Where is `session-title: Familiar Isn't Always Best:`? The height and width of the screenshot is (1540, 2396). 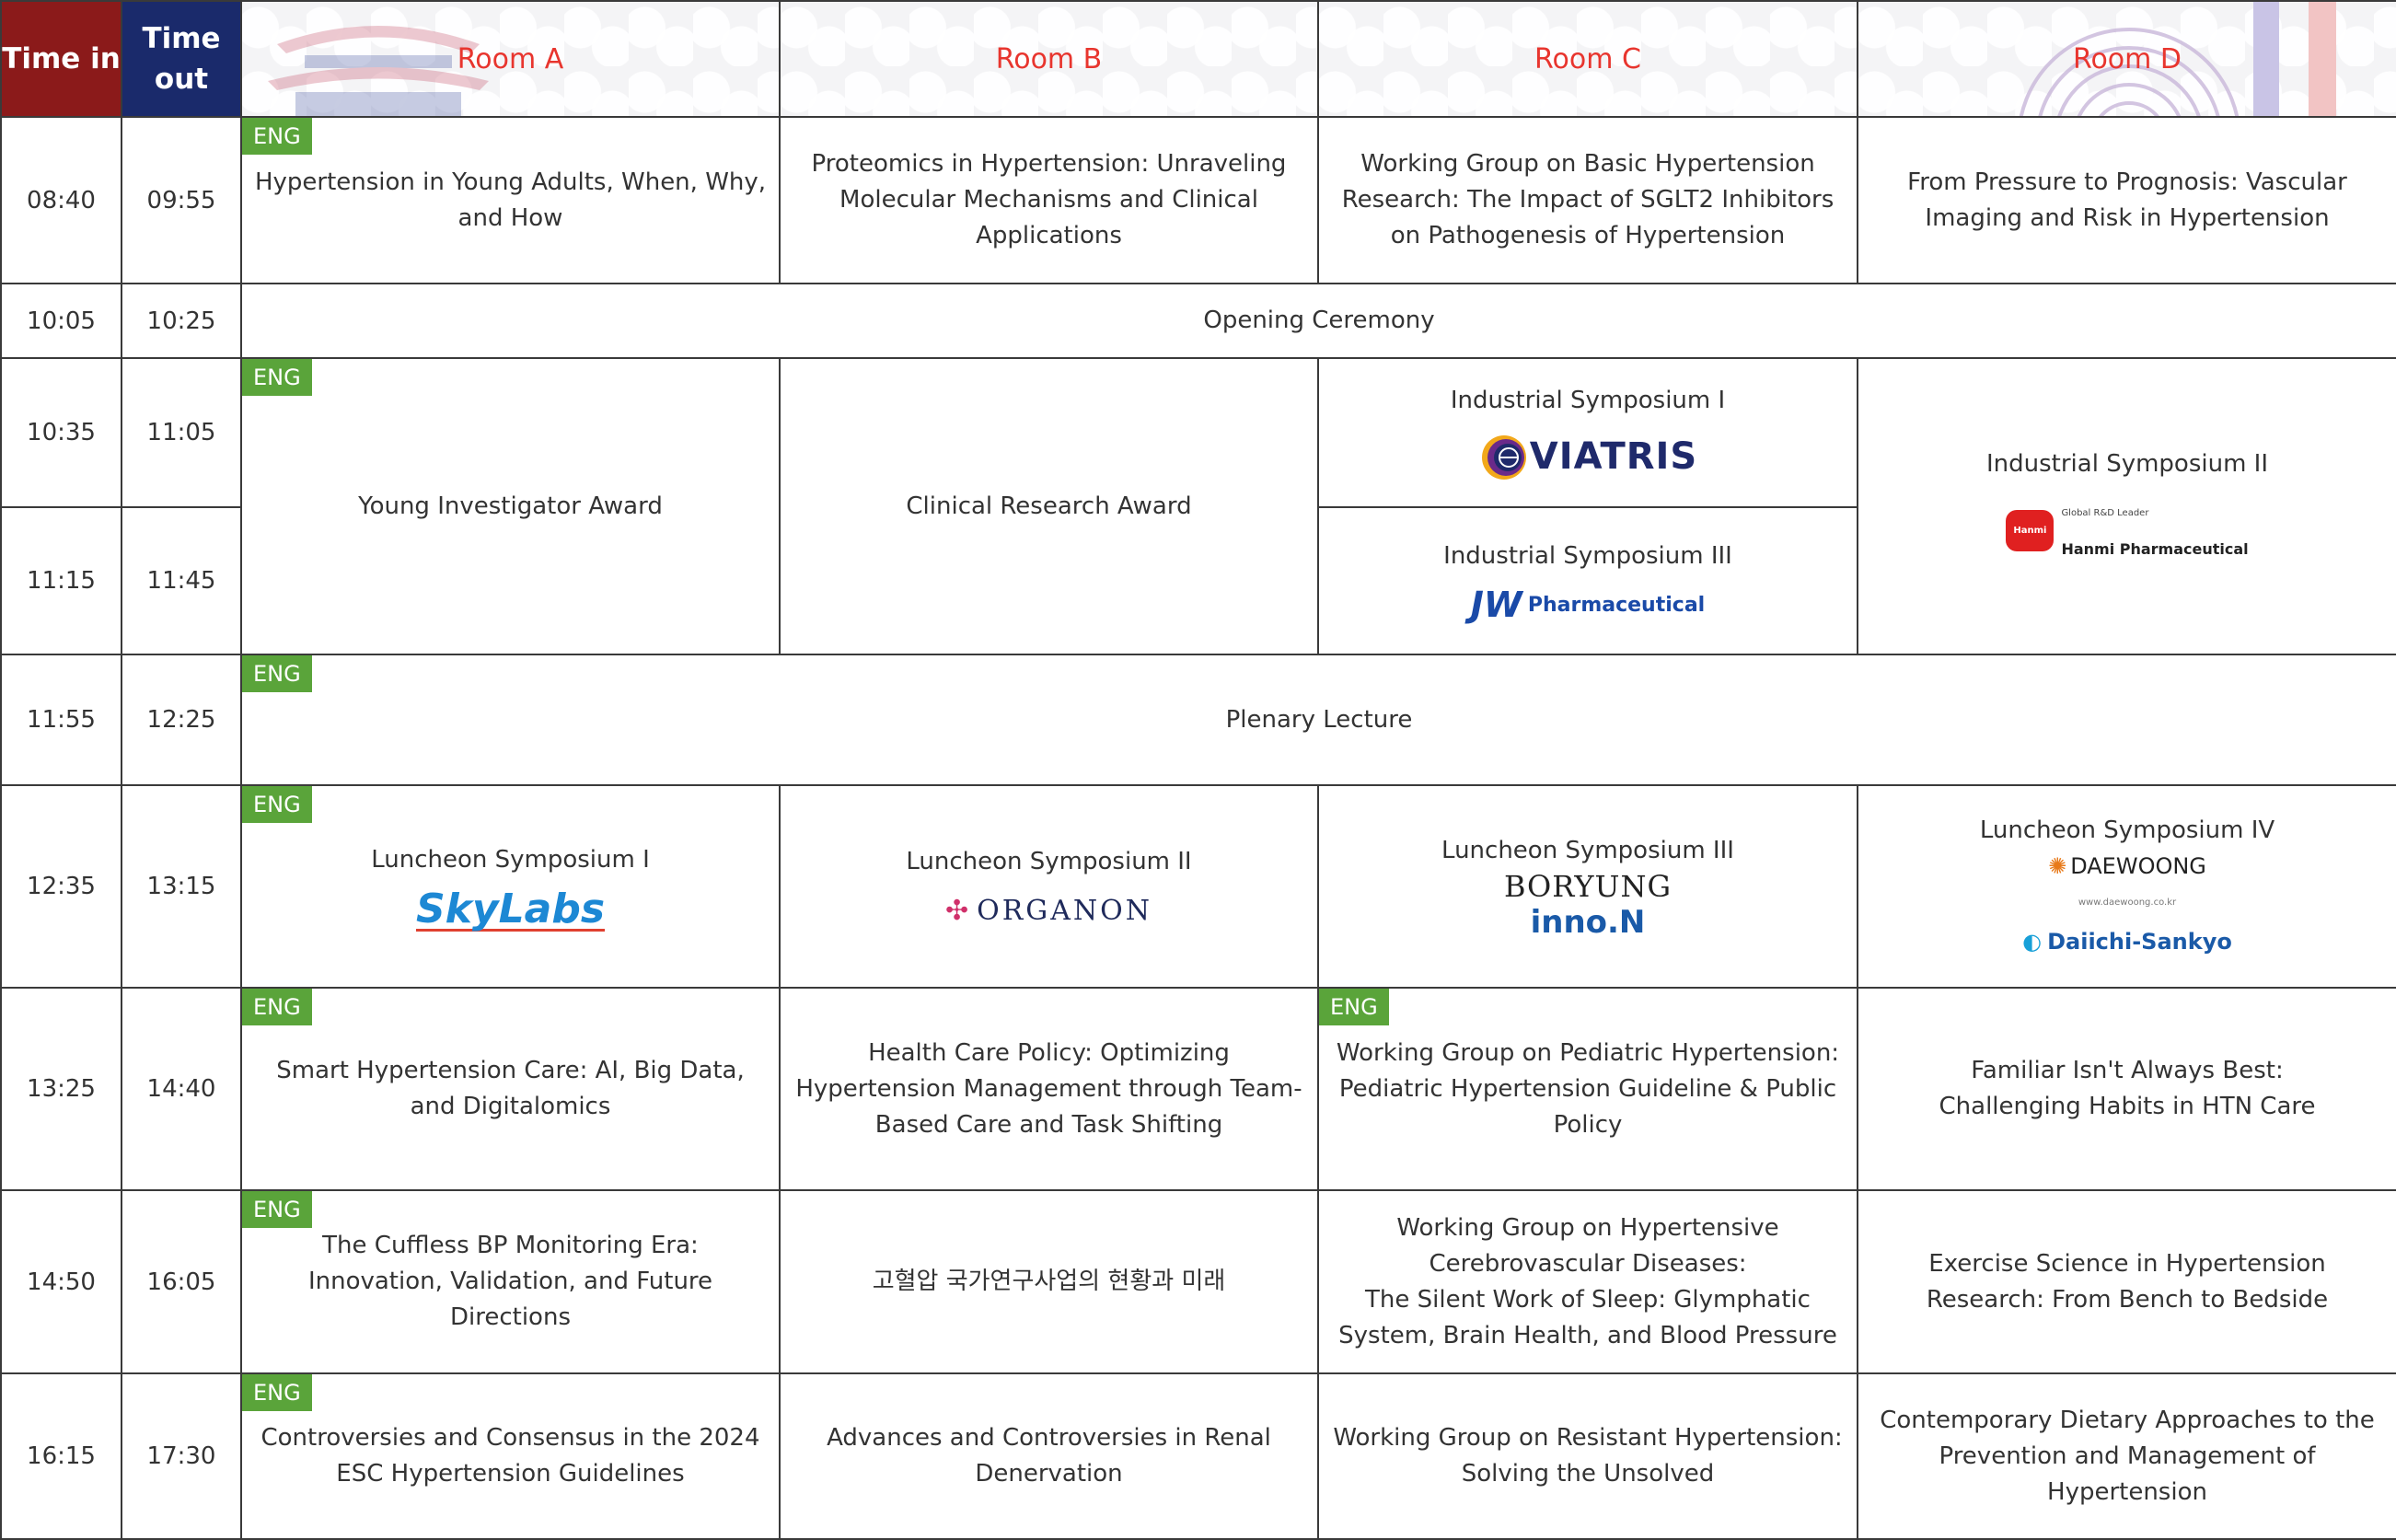 session-title: Familiar Isn't Always Best: is located at coordinates (2128, 1070).